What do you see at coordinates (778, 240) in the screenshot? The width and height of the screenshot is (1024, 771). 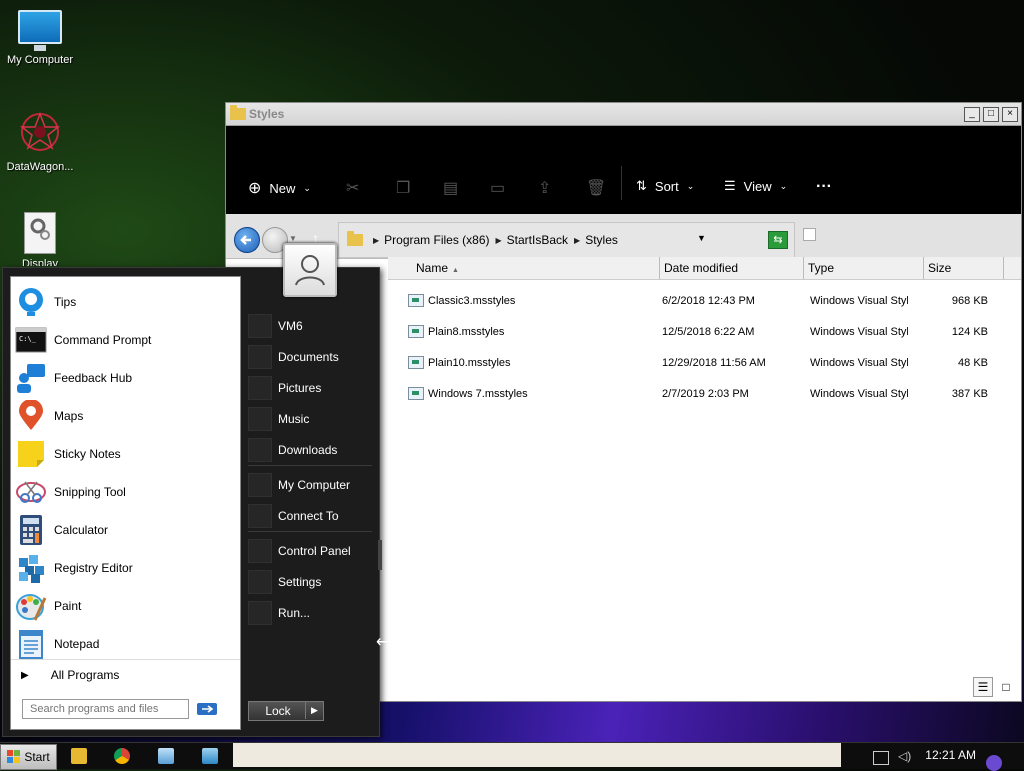 I see `refresh-icon: ⇆` at bounding box center [778, 240].